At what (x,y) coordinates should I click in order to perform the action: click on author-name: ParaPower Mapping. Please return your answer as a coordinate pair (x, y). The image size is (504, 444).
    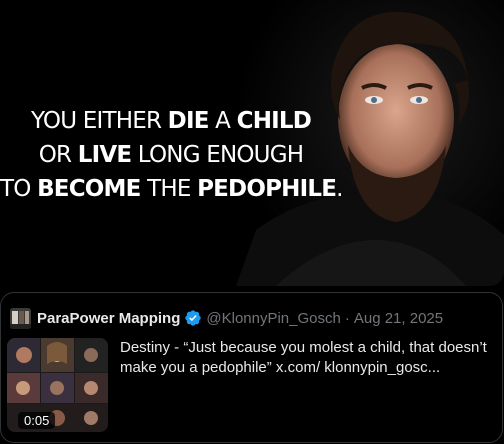
    Looking at the image, I should click on (108, 318).